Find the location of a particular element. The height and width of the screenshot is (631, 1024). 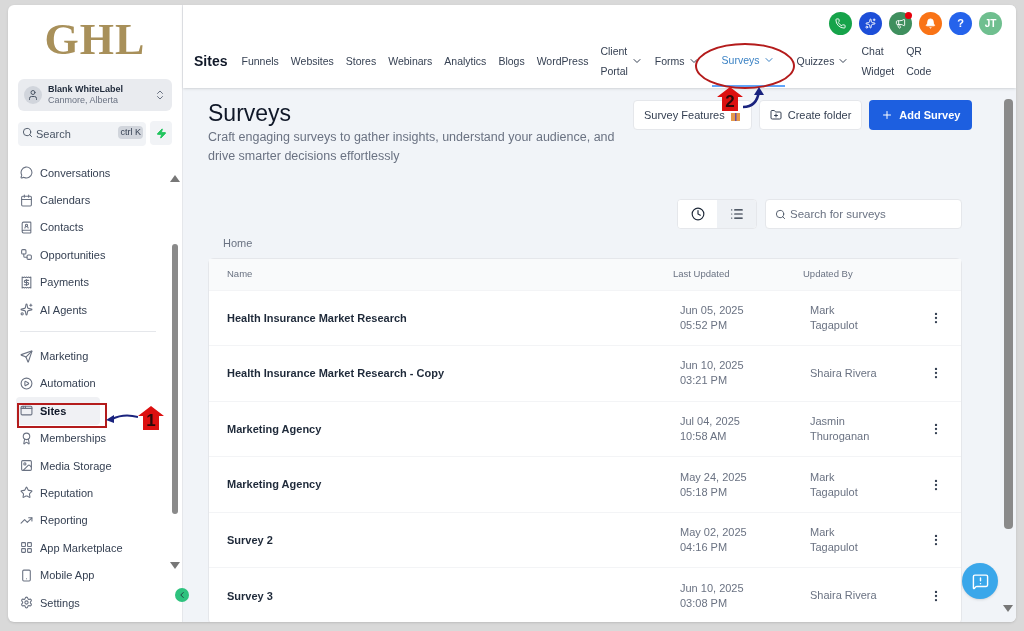

folder-icon is located at coordinates (775, 115).